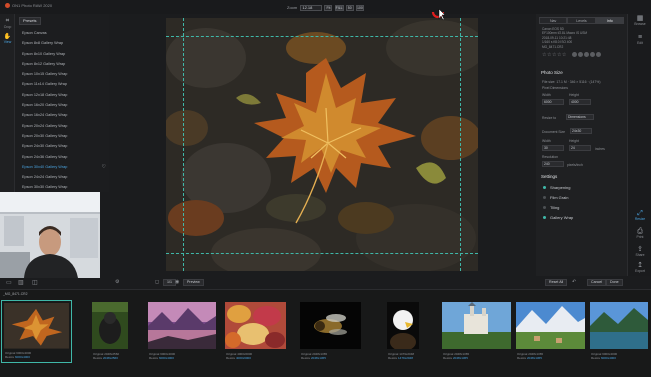 The height and width of the screenshot is (377, 651). What do you see at coordinates (62, 177) in the screenshot?
I see `preset-item: Epson 24x24 Gallery Wrap` at bounding box center [62, 177].